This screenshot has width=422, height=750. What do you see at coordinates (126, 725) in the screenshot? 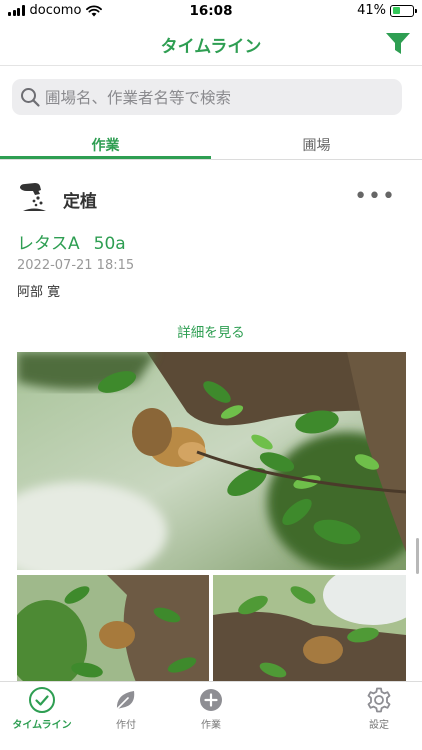
I see `tab-bar-label: 作付` at bounding box center [126, 725].